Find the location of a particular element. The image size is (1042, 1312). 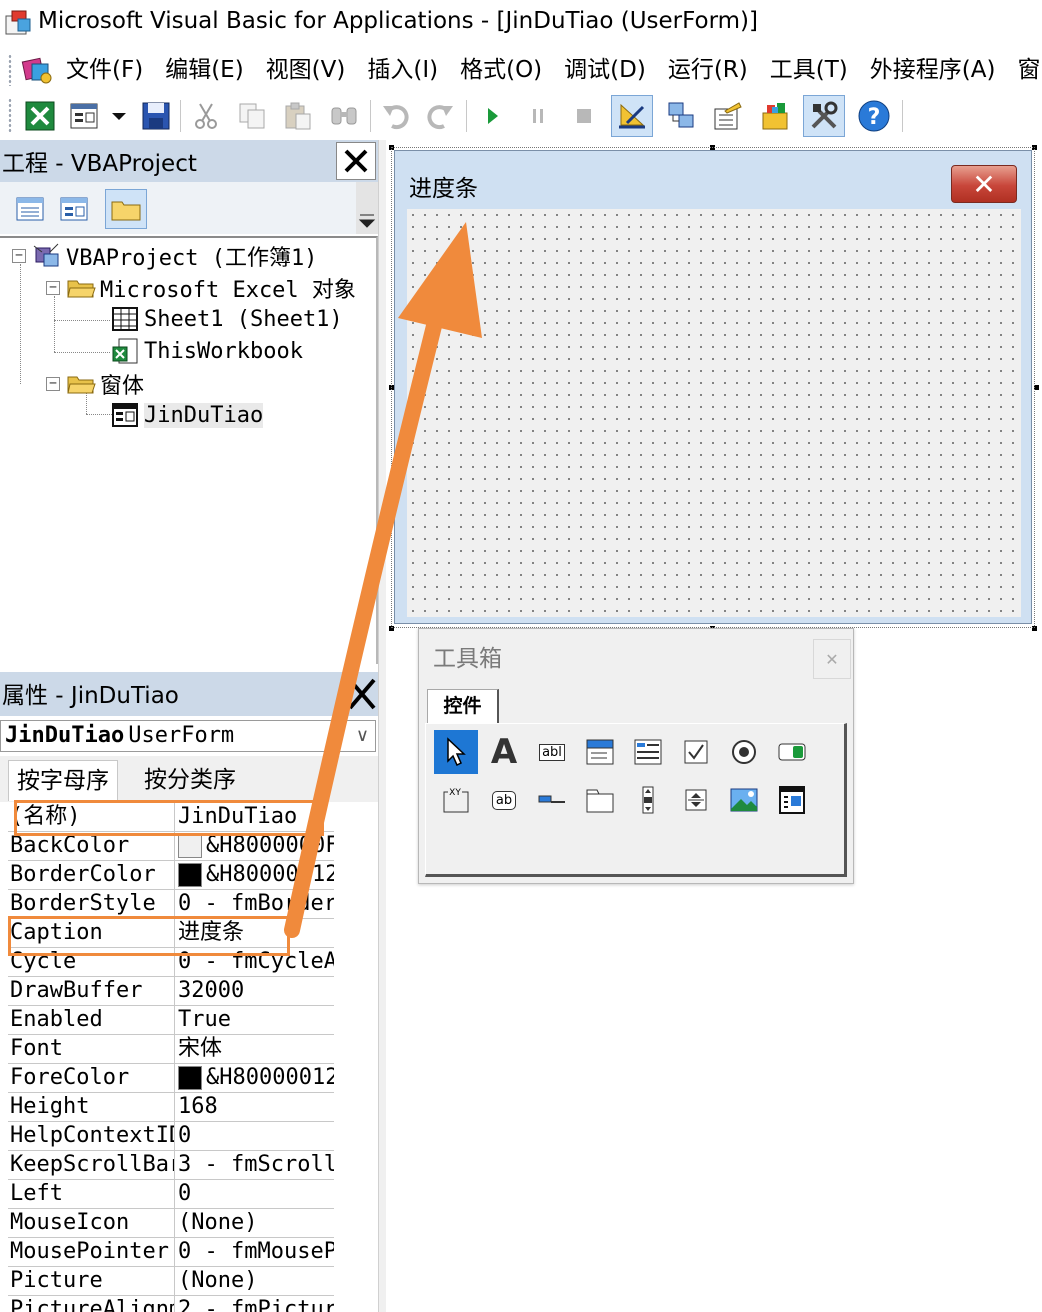

property-row: BorderColor &H80000012 is located at coordinates (171, 875).